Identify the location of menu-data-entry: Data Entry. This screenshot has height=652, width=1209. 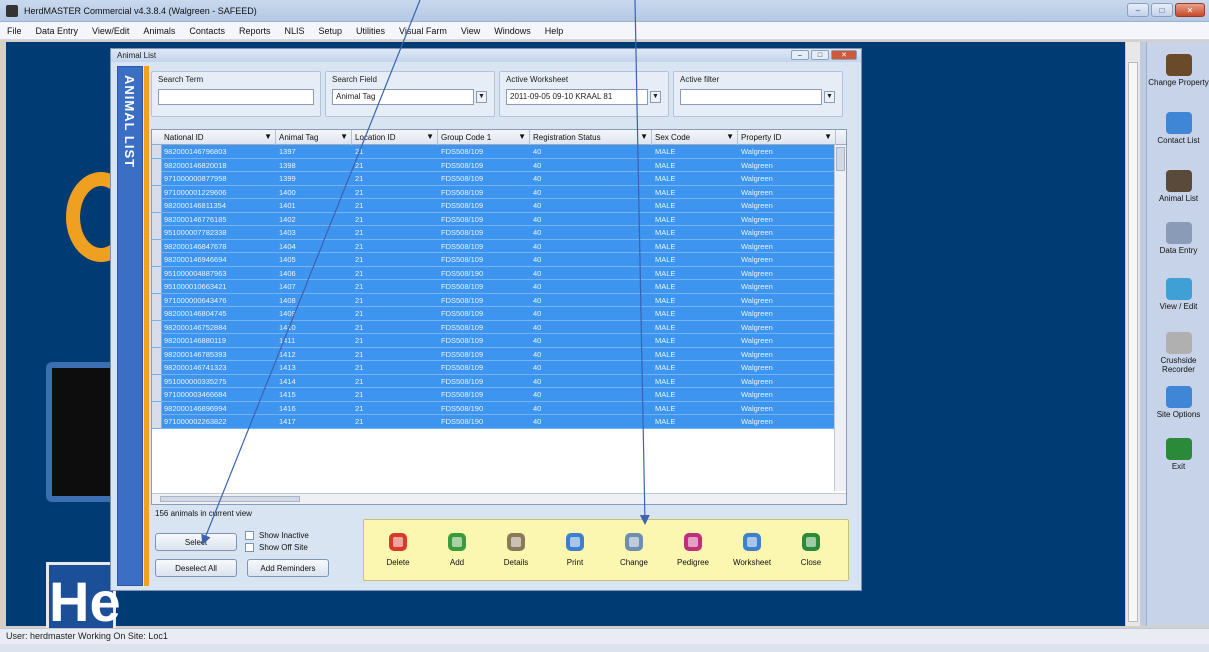
(57, 31).